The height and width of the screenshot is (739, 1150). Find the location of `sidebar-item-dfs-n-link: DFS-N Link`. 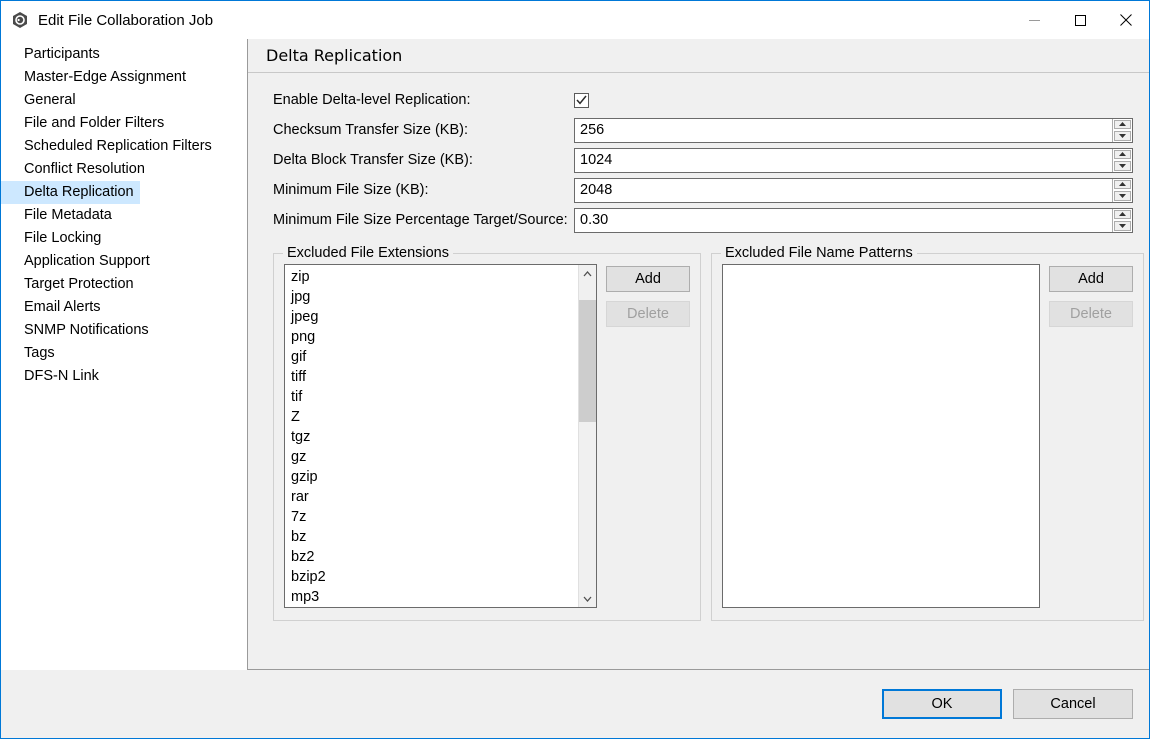

sidebar-item-dfs-n-link: DFS-N Link is located at coordinates (53, 376).